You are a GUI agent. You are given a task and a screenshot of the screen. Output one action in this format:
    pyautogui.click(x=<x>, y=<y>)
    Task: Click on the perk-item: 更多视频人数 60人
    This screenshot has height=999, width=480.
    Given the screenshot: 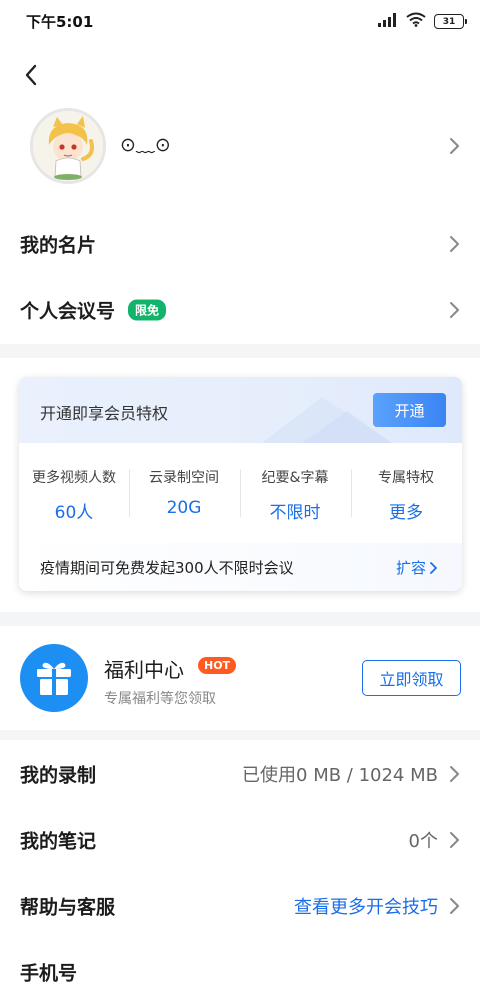 What is the action you would take?
    pyautogui.click(x=74, y=495)
    